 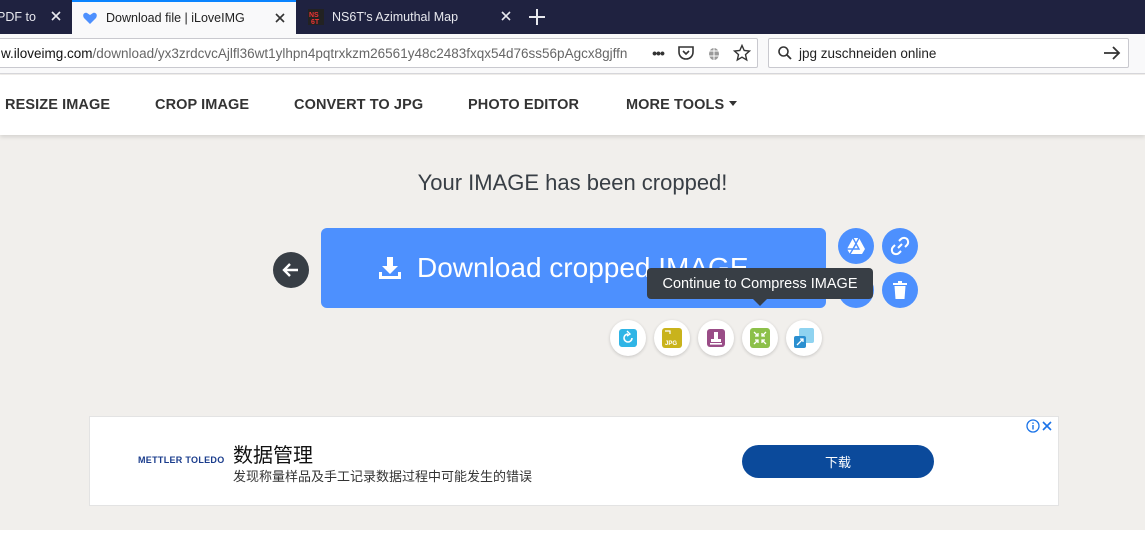 I want to click on watermark-tool-button, so click(x=716, y=338).